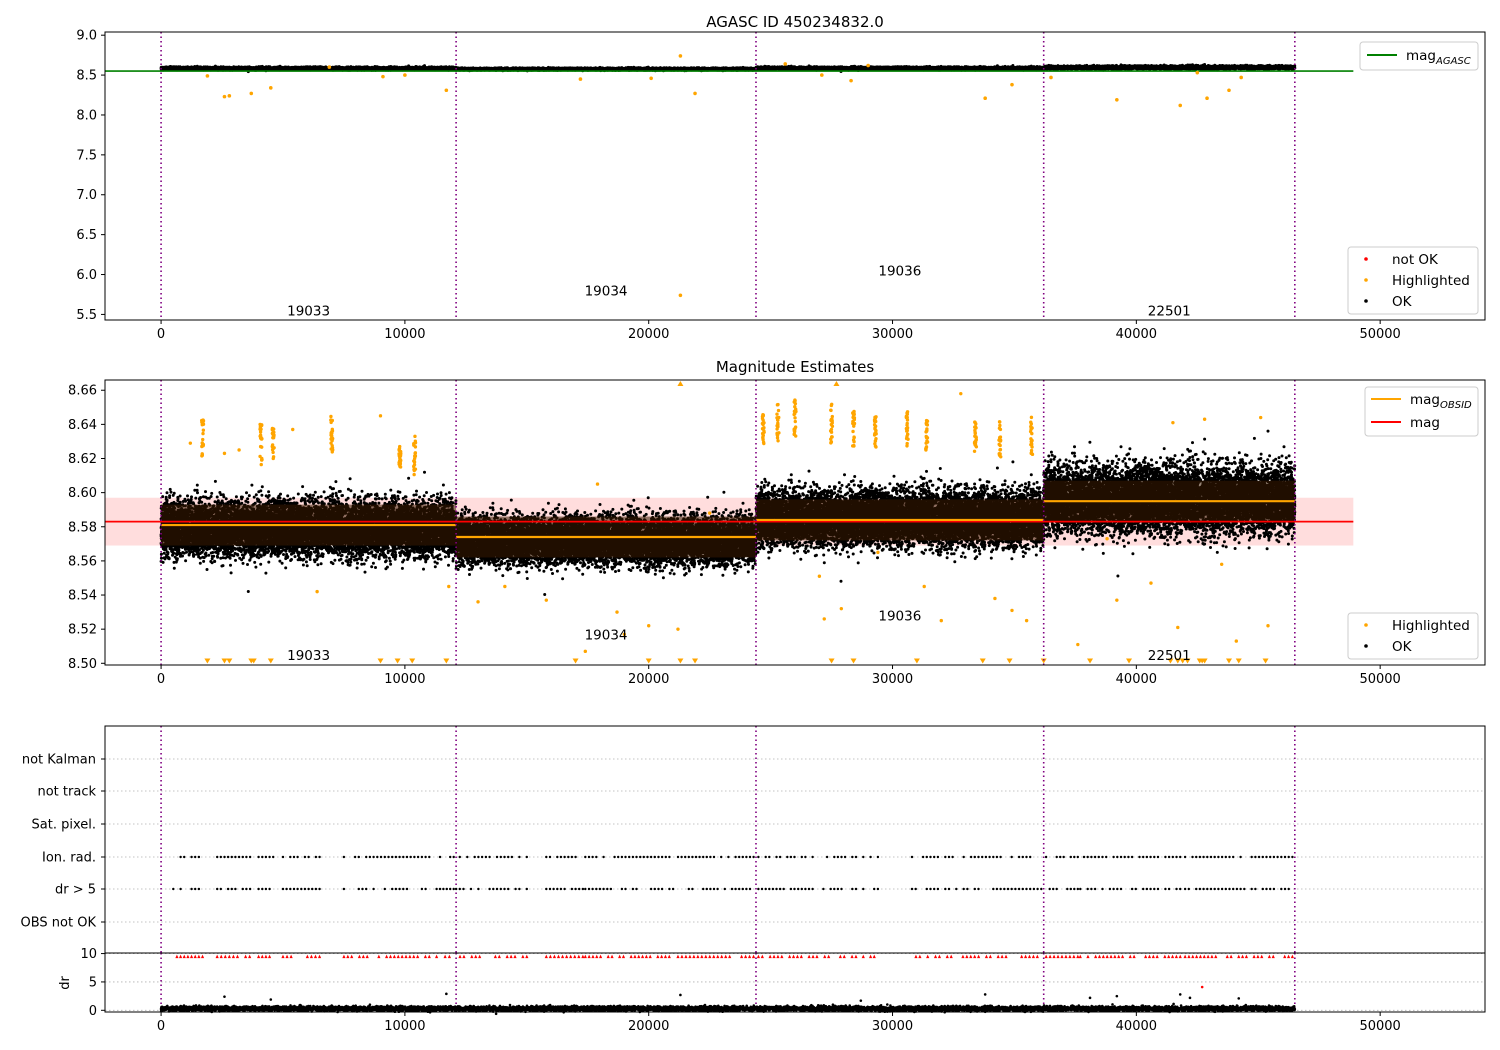 Image resolution: width=1500 pixels, height=1050 pixels. What do you see at coordinates (86, 76) in the screenshot?
I see `y-tick-label: 8.5` at bounding box center [86, 76].